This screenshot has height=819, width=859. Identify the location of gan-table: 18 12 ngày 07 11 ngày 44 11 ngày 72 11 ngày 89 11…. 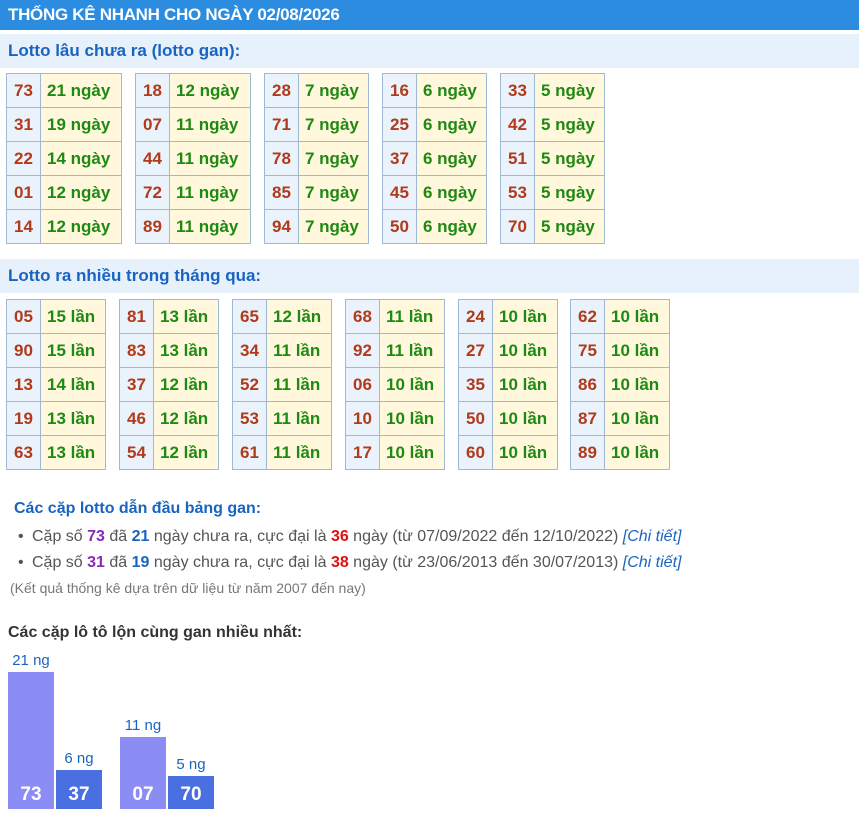
(193, 158).